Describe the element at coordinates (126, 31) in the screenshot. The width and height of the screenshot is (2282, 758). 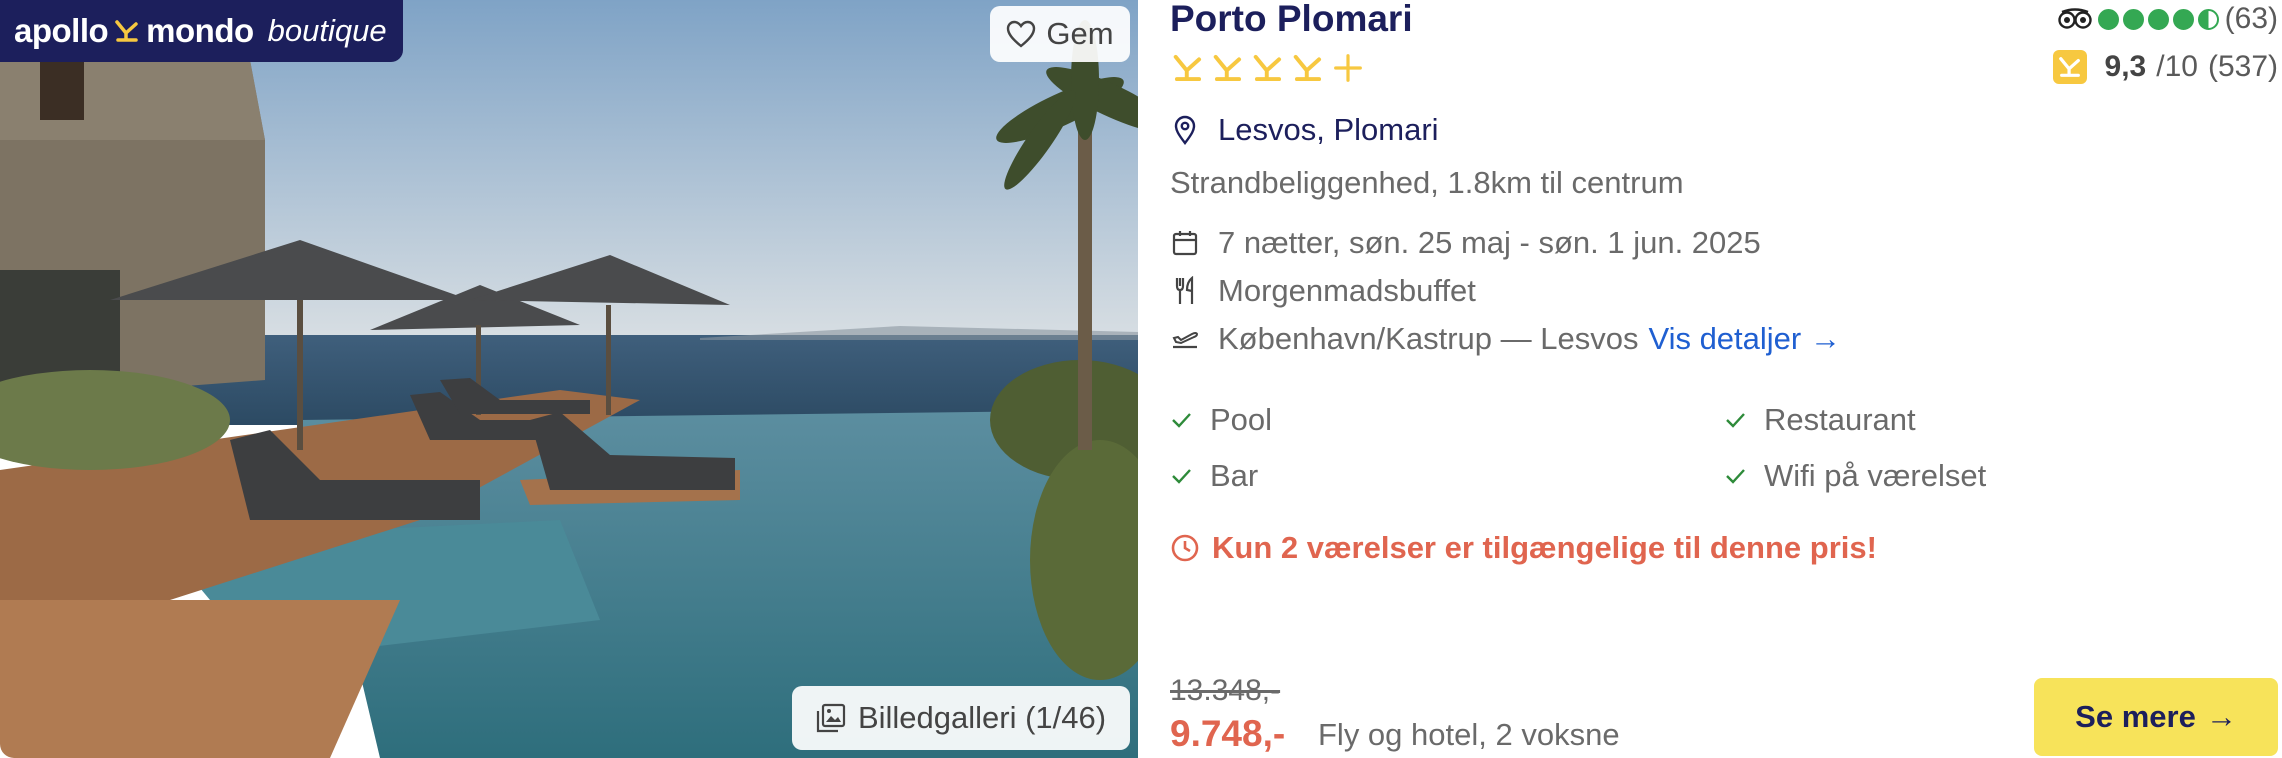
I see `apollo-sun-mark-icon` at that location.